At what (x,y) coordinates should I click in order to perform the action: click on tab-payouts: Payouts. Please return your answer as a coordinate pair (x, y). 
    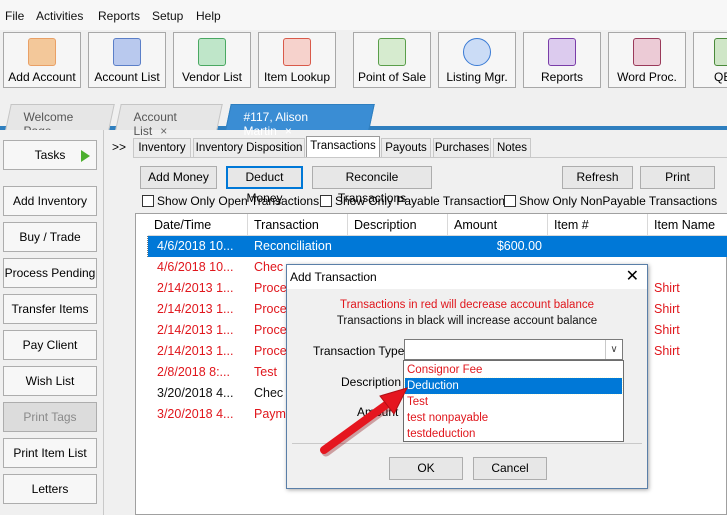
    Looking at the image, I should click on (406, 148).